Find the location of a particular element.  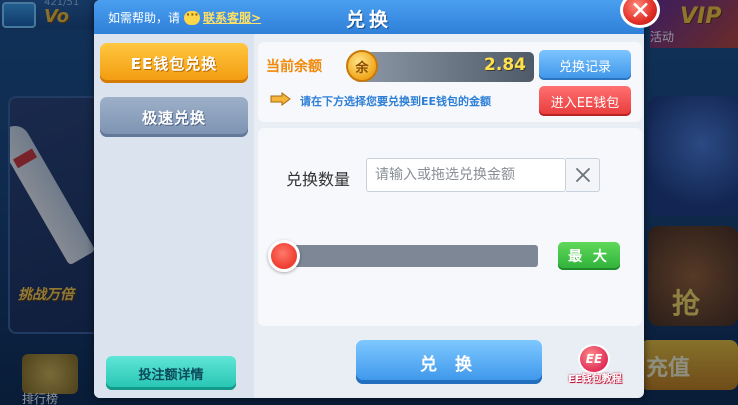

bet-detail-button: 投注额详情 is located at coordinates (171, 373).